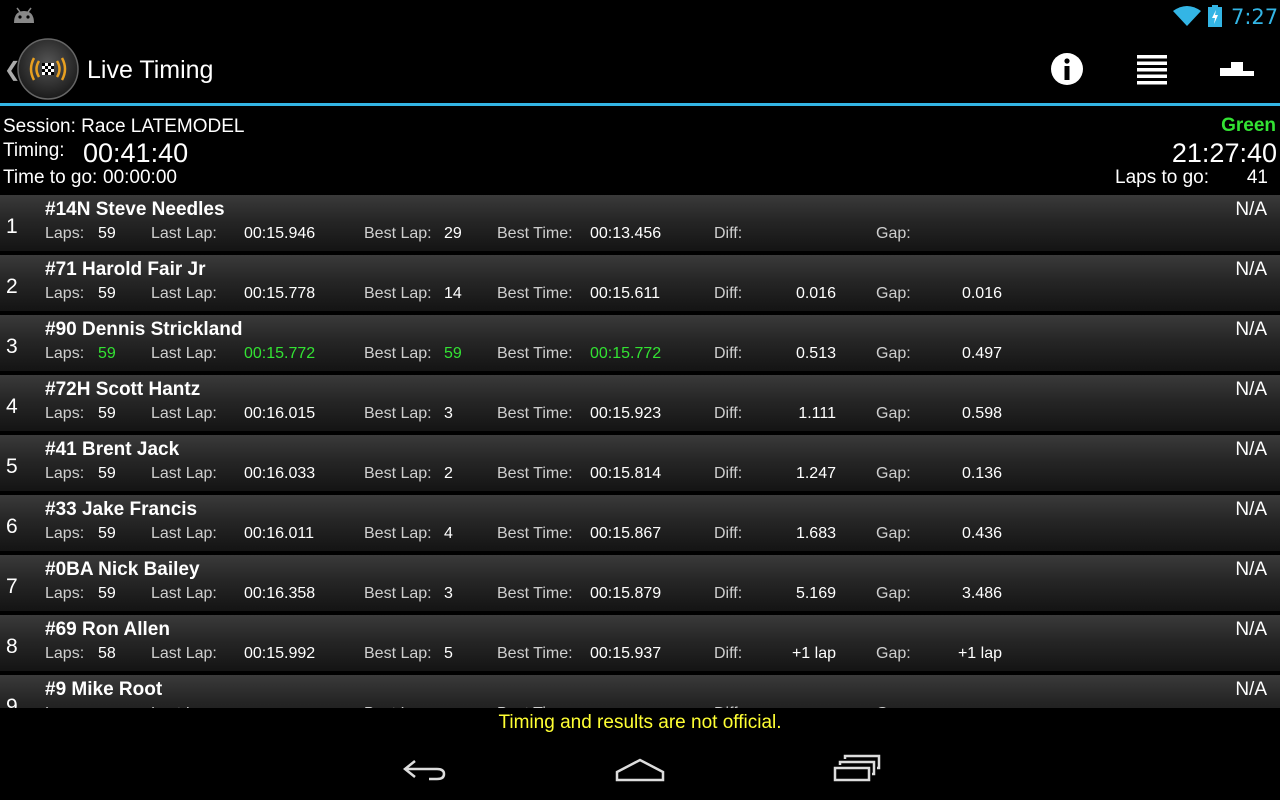 This screenshot has height=800, width=1280. Describe the element at coordinates (626, 233) in the screenshot. I see `best-time-value: 00:13.456` at that location.